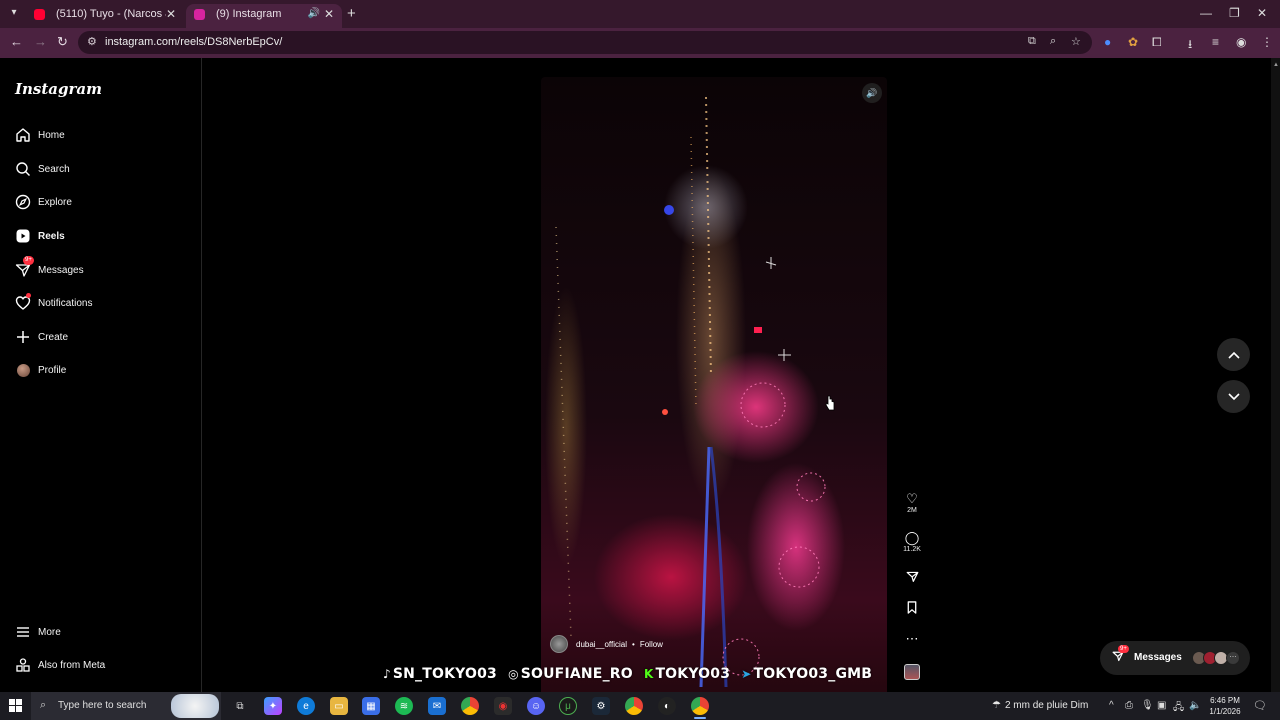 Image resolution: width=1280 pixels, height=720 pixels. I want to click on notification-center-icon: 🗨, so click(1260, 705).